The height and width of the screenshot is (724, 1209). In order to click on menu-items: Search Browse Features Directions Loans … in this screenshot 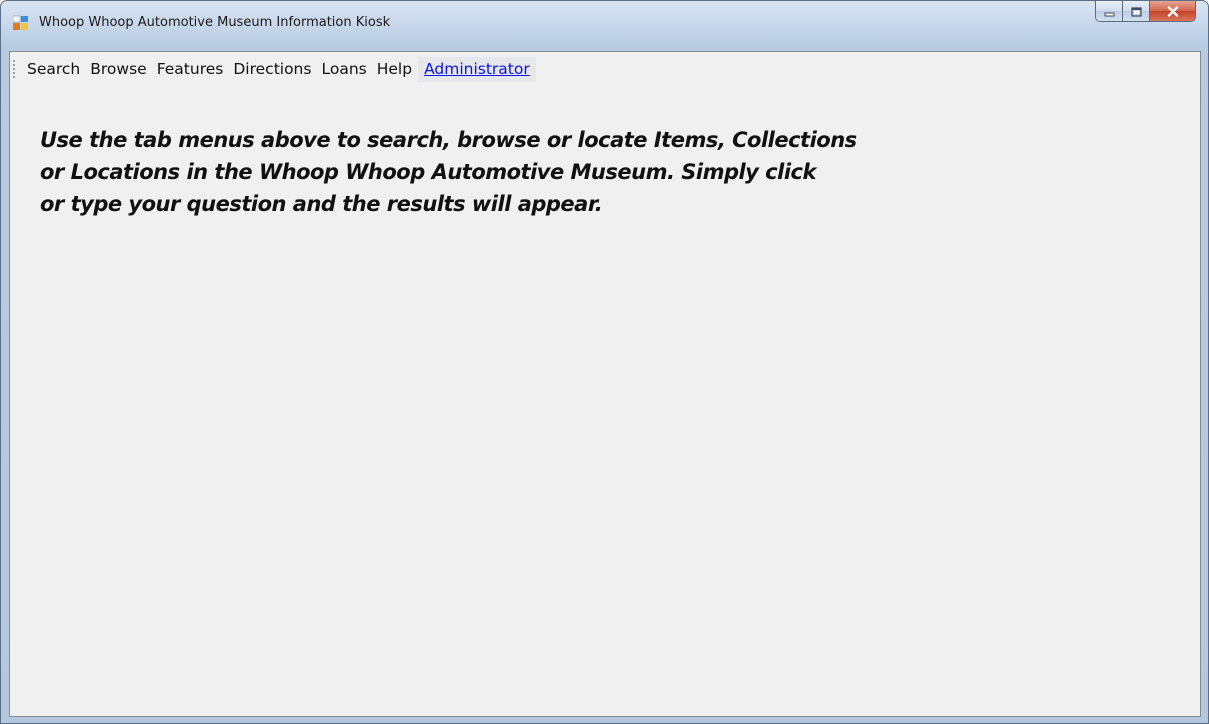, I will do `click(280, 69)`.